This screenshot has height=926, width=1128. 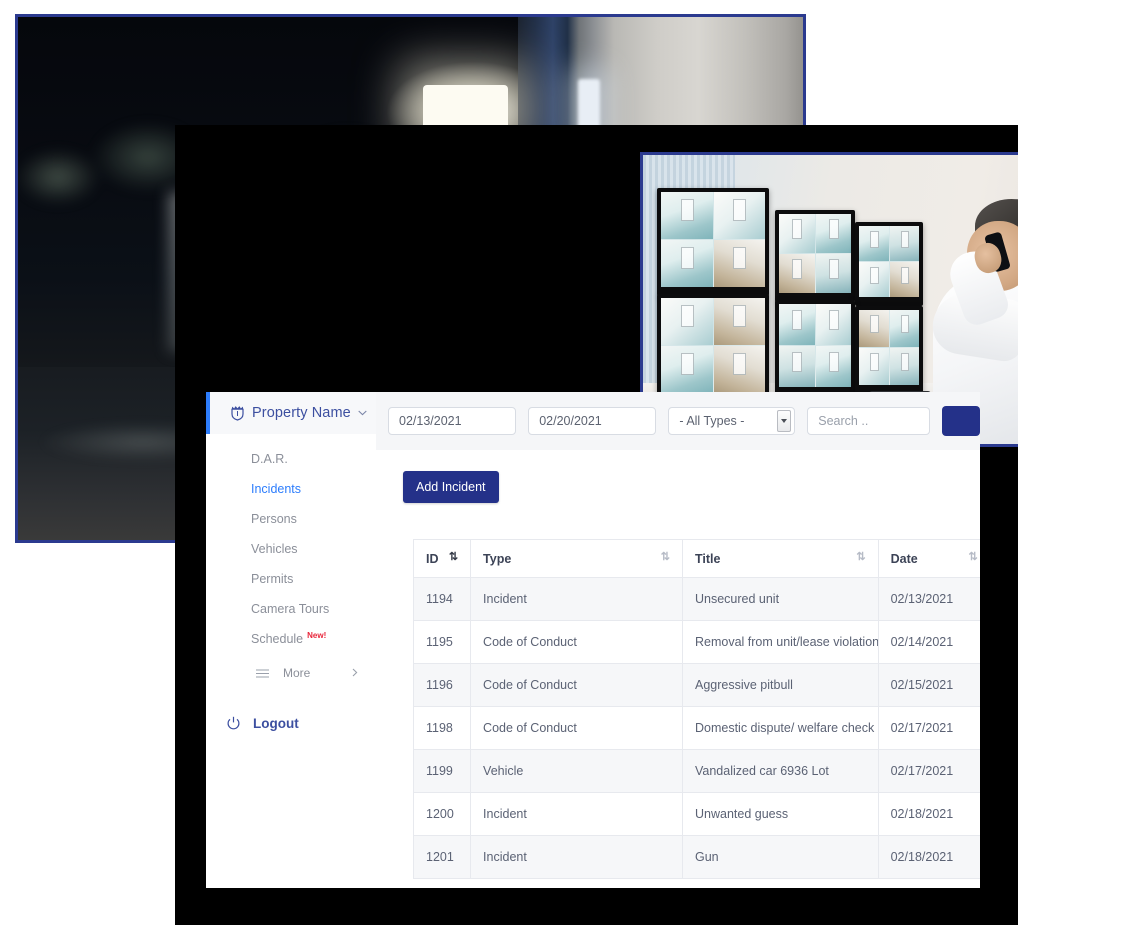 I want to click on sidebar-item-incidents: Incidents, so click(x=291, y=489).